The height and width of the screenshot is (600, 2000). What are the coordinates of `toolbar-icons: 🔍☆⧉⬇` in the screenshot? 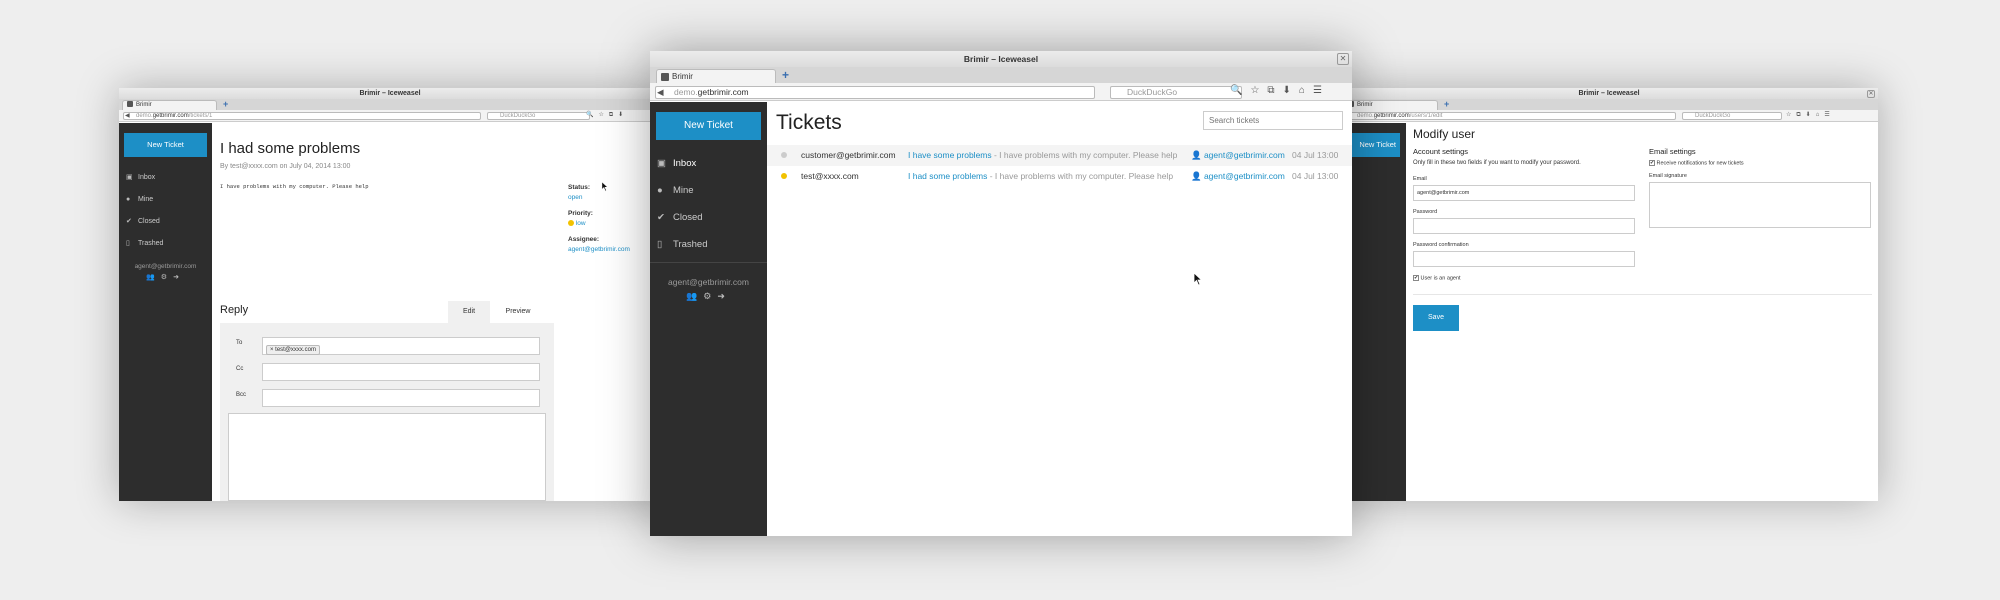 It's located at (607, 115).